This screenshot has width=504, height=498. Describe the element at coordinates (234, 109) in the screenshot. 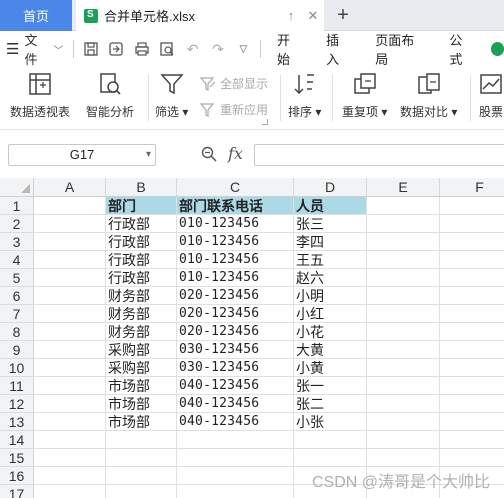

I see `reapply-button: 重新应用` at that location.